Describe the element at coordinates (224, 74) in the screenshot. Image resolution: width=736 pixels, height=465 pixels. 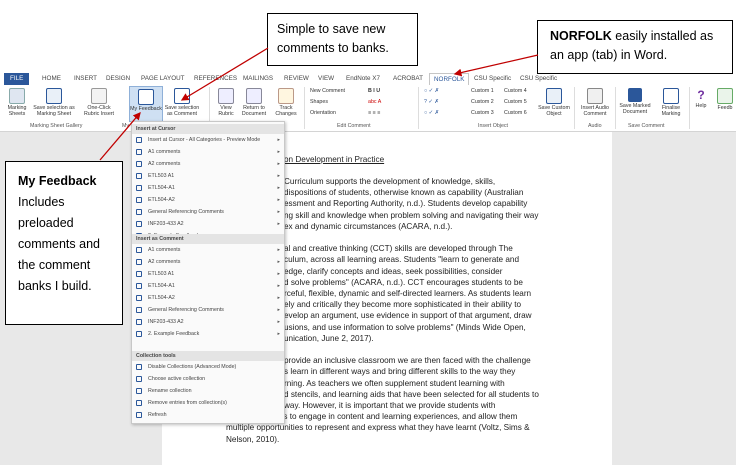
I see `arrow-to-save-comment` at that location.